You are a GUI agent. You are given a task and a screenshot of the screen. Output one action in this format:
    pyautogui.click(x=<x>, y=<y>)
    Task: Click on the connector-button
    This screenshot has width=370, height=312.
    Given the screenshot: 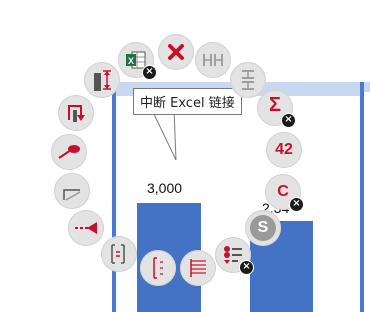 What is the action you would take?
    pyautogui.click(x=69, y=152)
    